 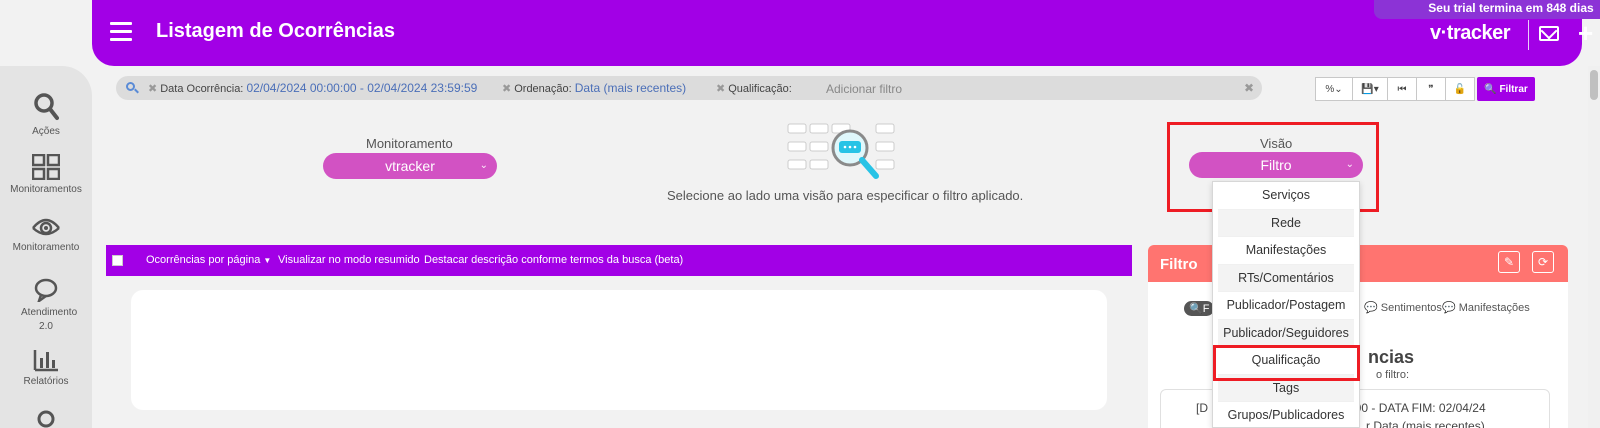 I want to click on location-pin-icon, so click(x=46, y=419).